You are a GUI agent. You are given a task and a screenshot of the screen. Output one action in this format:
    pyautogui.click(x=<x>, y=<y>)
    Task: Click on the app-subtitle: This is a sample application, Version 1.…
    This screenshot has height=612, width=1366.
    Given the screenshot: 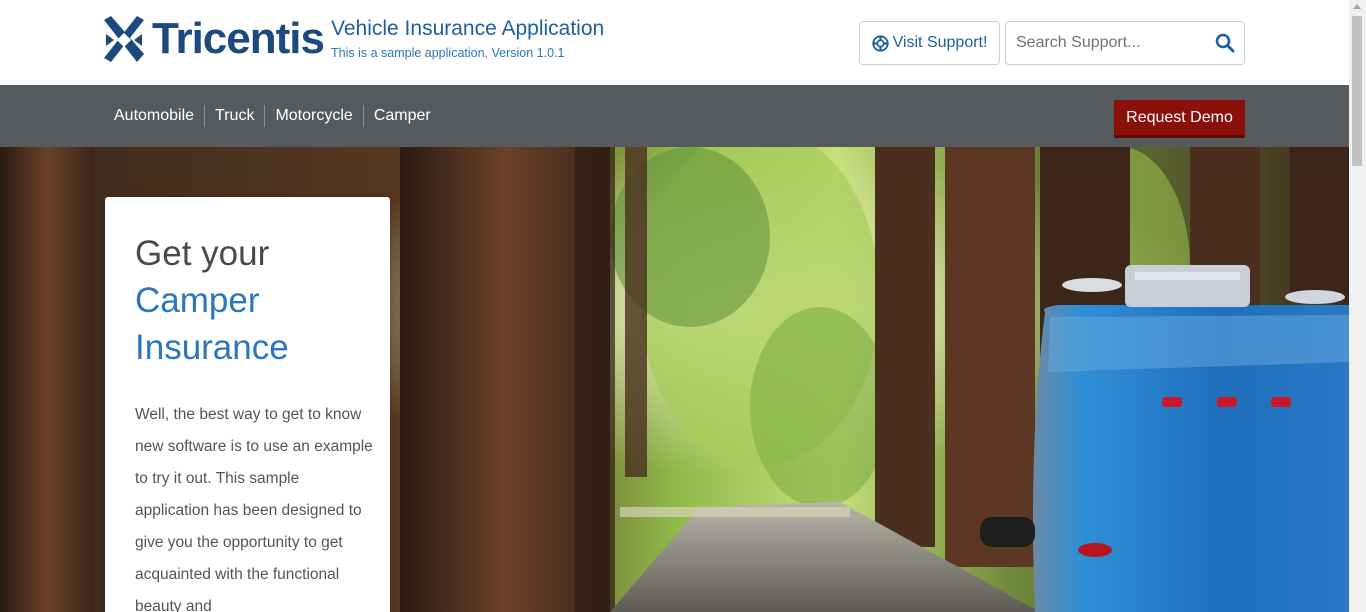 What is the action you would take?
    pyautogui.click(x=448, y=53)
    